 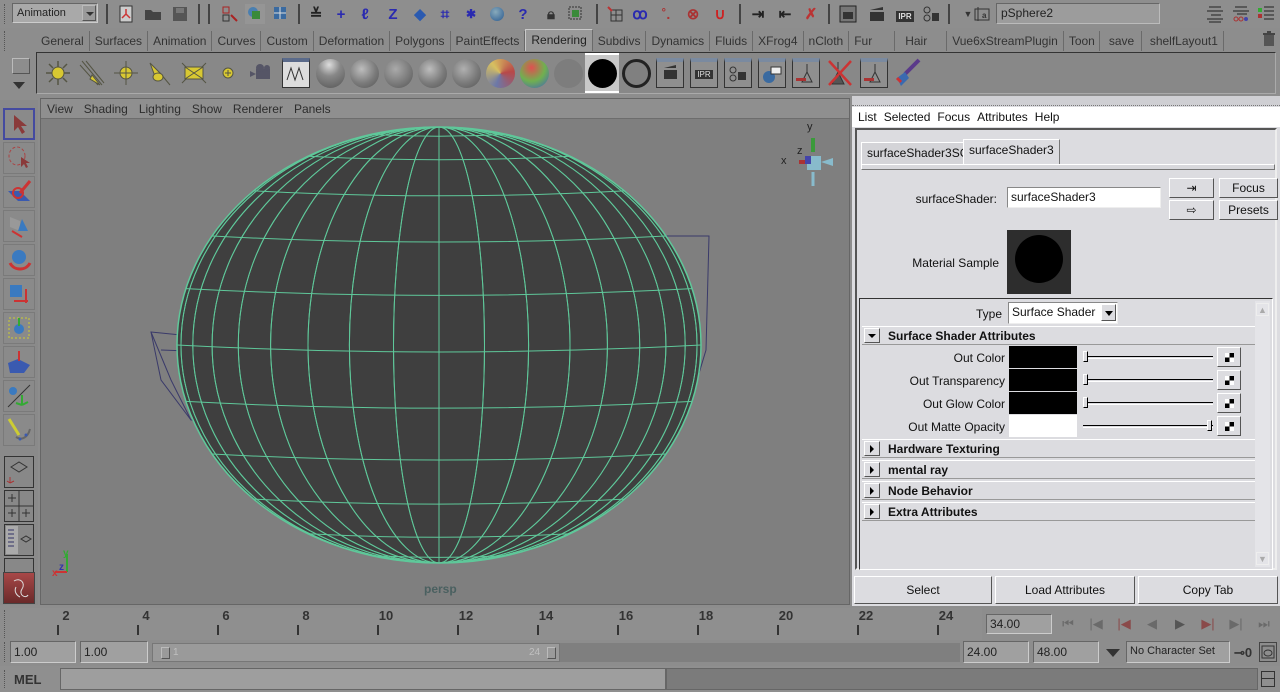 I want to click on select-by-hierarchy-icon, so click(x=230, y=14).